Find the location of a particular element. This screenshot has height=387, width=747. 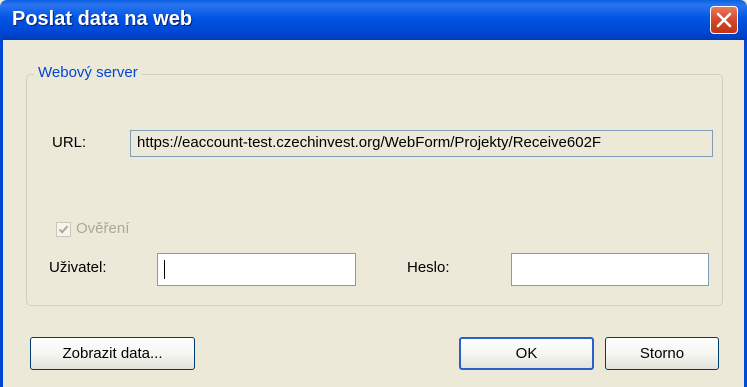

window-title: Poslat data na web is located at coordinates (102, 19).